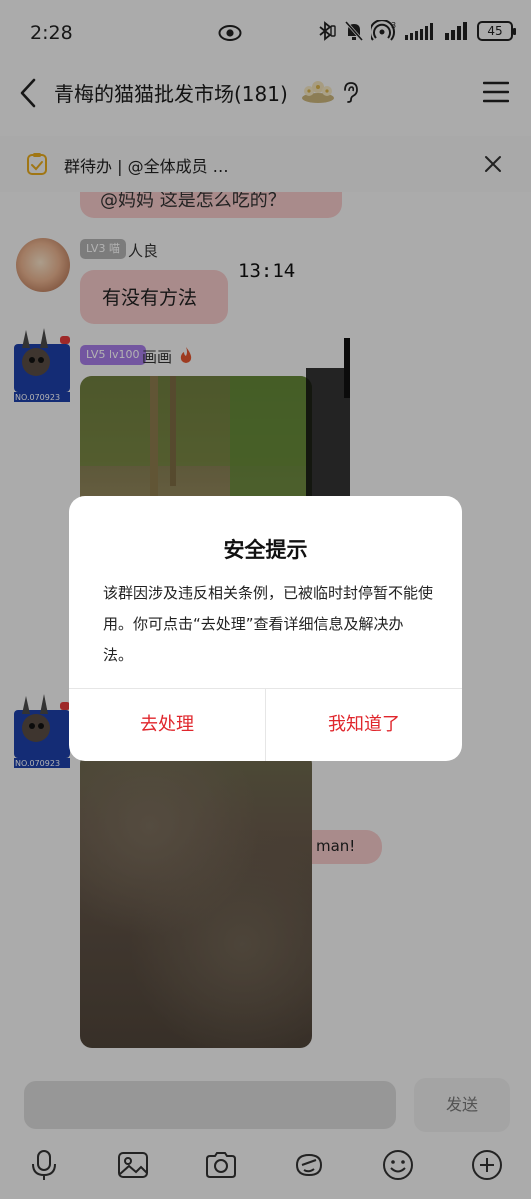 Image resolution: width=531 pixels, height=1199 pixels. Describe the element at coordinates (265, 550) in the screenshot. I see `dialog-title: 安全提示` at that location.